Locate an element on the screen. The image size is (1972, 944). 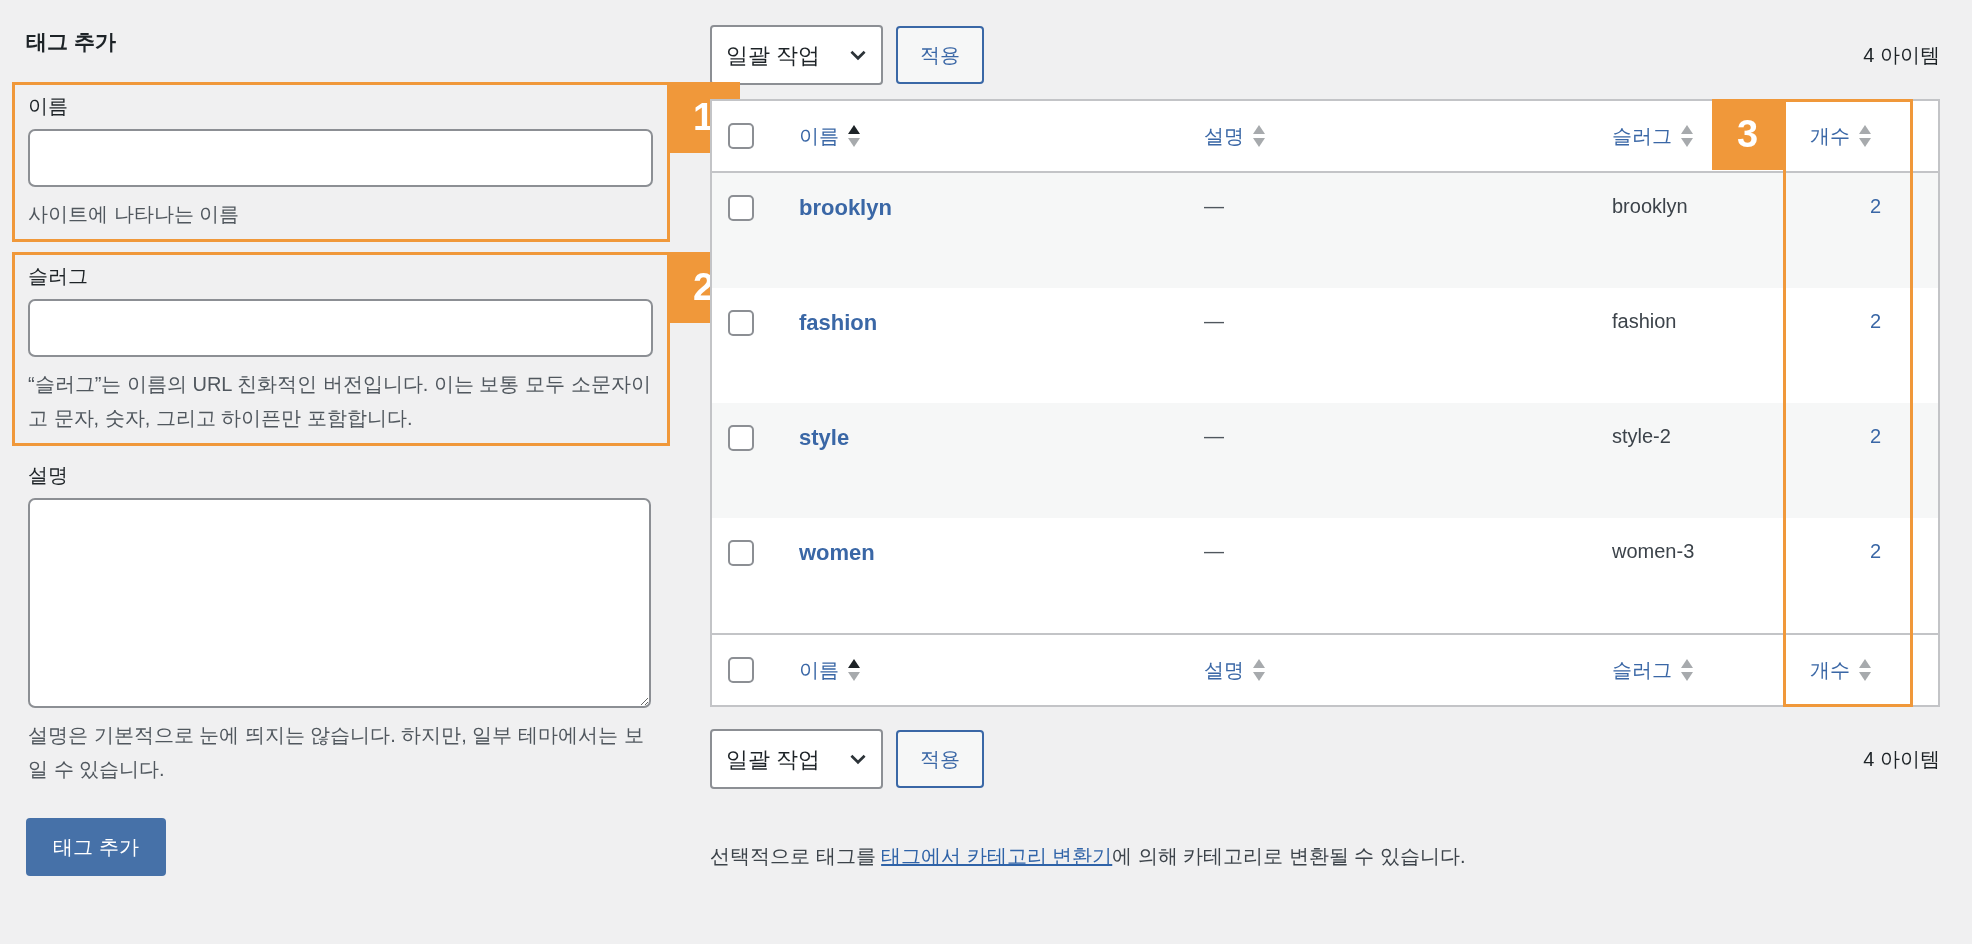
form-heading: 태그 추가 is located at coordinates (71, 42).